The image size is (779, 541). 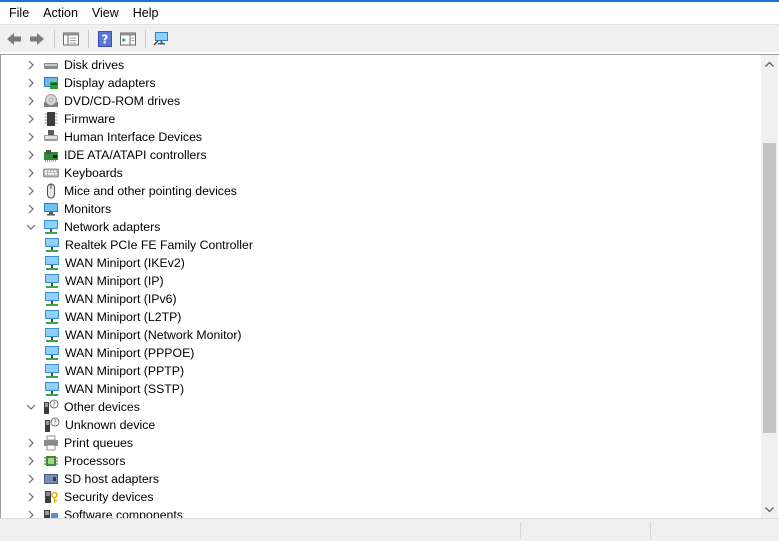 I want to click on status-bar, so click(x=389, y=529).